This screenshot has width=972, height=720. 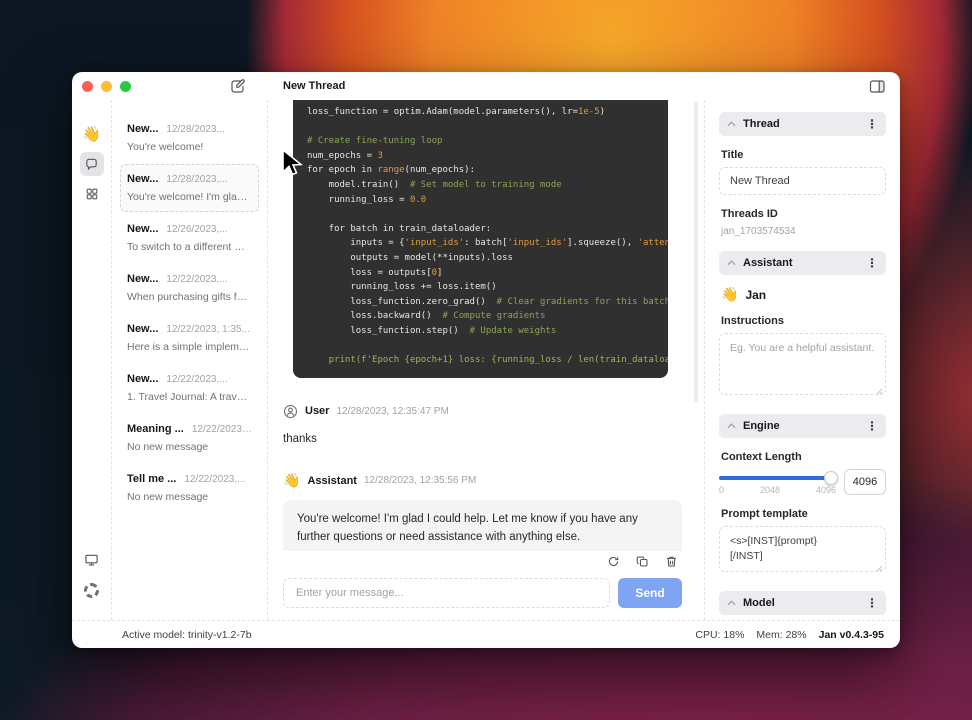 I want to click on grid-icon, so click(x=92, y=194).